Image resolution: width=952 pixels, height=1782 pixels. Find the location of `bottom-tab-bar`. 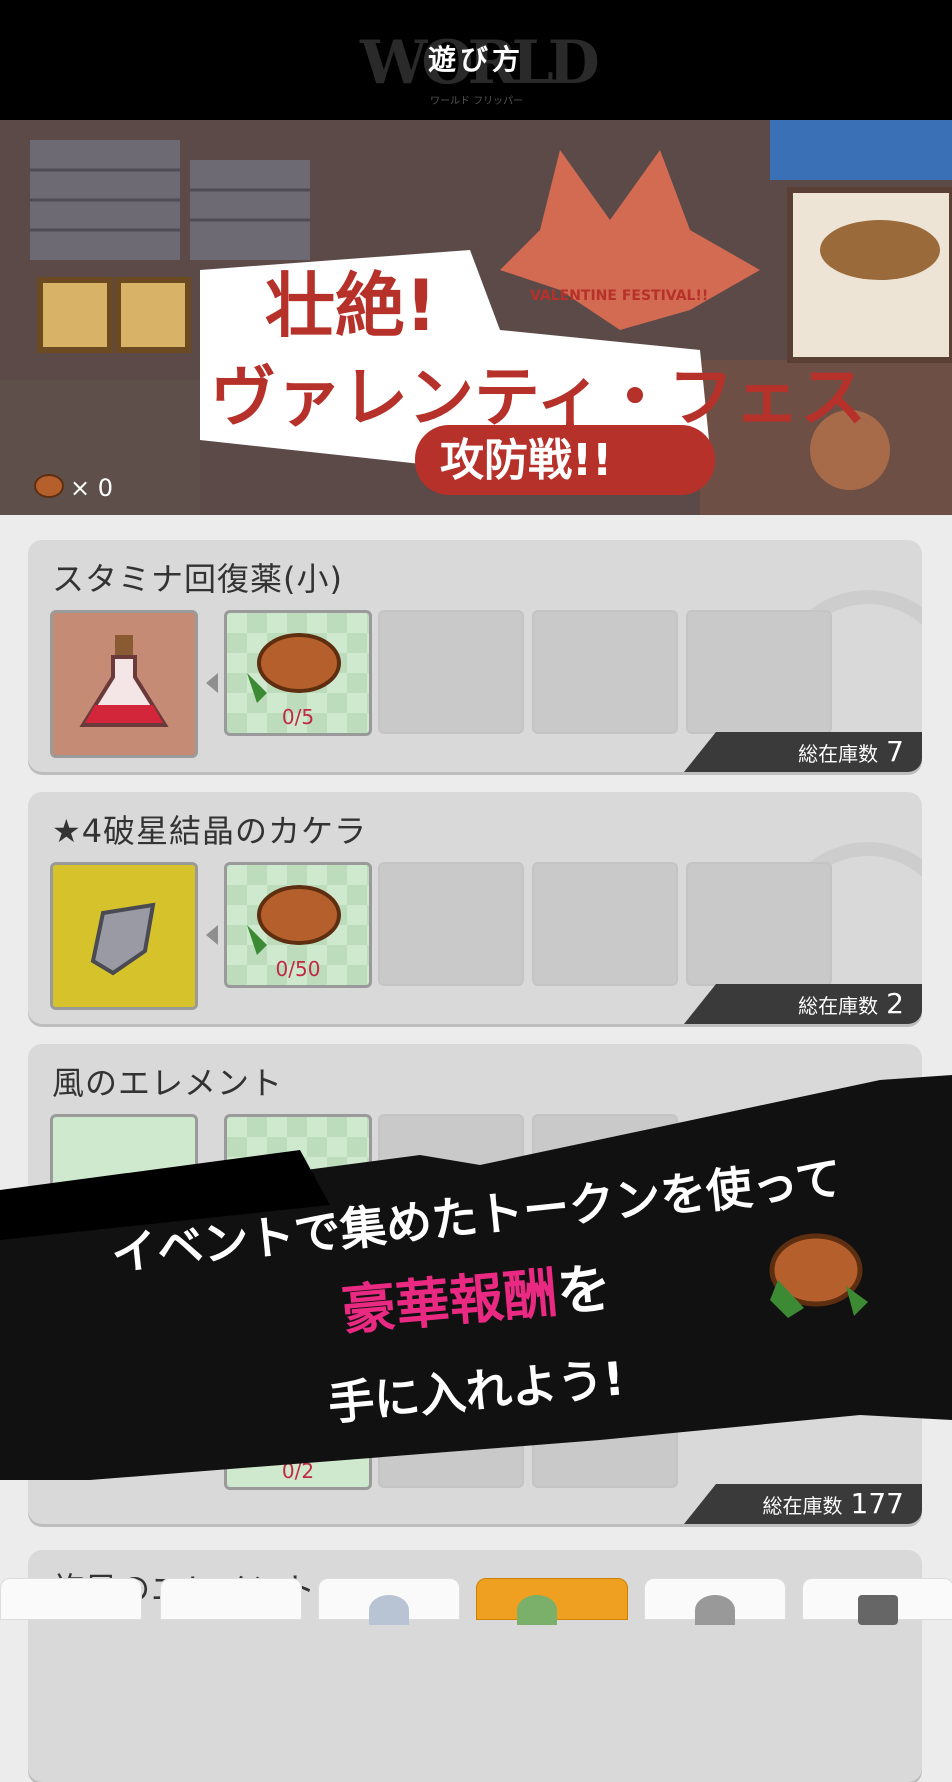

bottom-tab-bar is located at coordinates (476, 1596).